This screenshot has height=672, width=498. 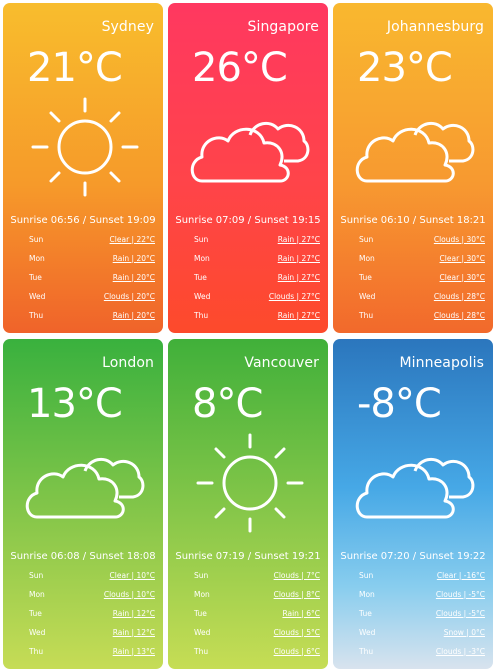 What do you see at coordinates (75, 68) in the screenshot?
I see `current-temperature: 21°C` at bounding box center [75, 68].